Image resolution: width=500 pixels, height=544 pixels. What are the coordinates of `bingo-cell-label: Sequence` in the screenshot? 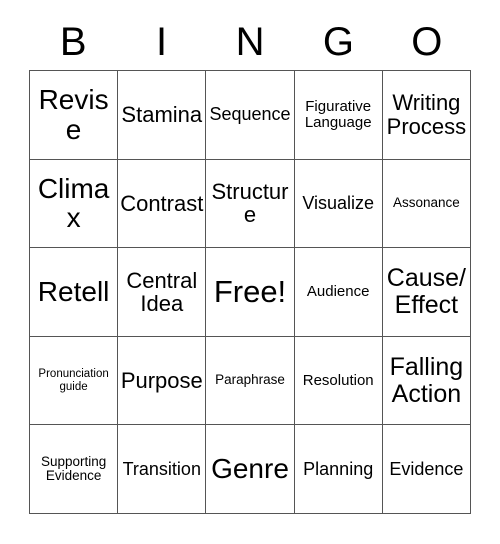 It's located at (250, 114).